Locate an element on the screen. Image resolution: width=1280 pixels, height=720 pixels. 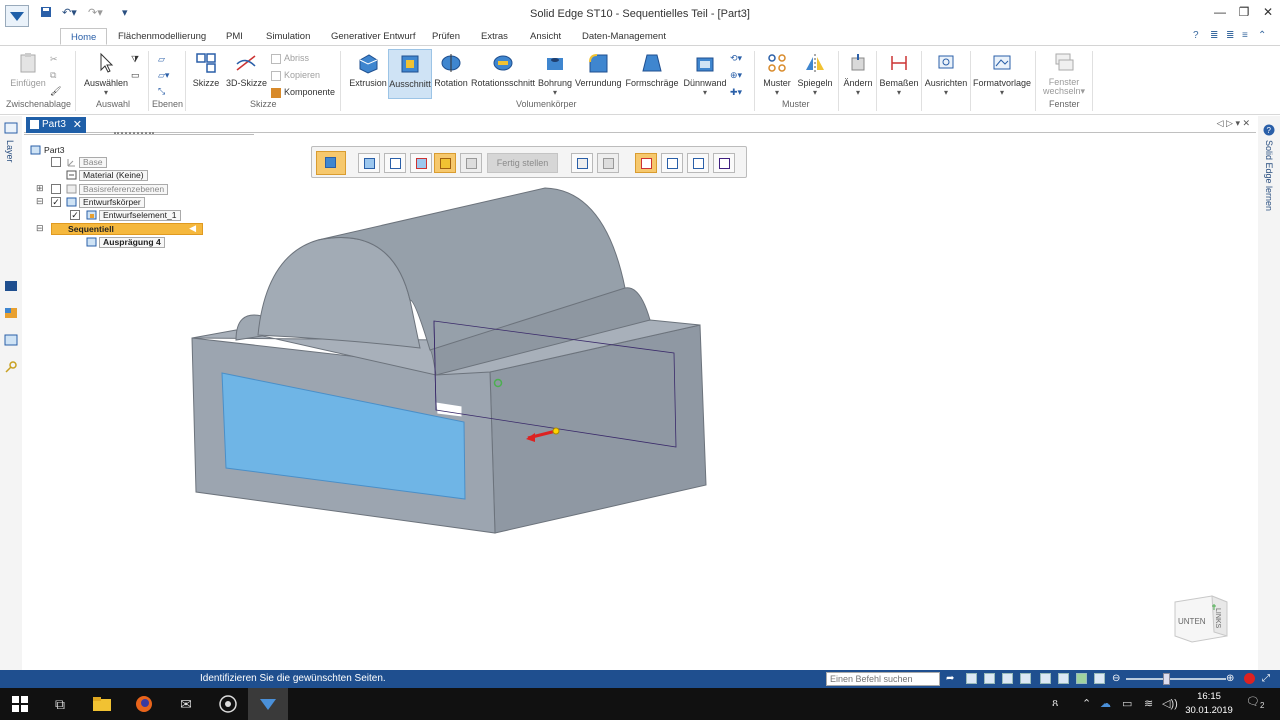
skizze-button: Skizze is located at coordinates (206, 70).